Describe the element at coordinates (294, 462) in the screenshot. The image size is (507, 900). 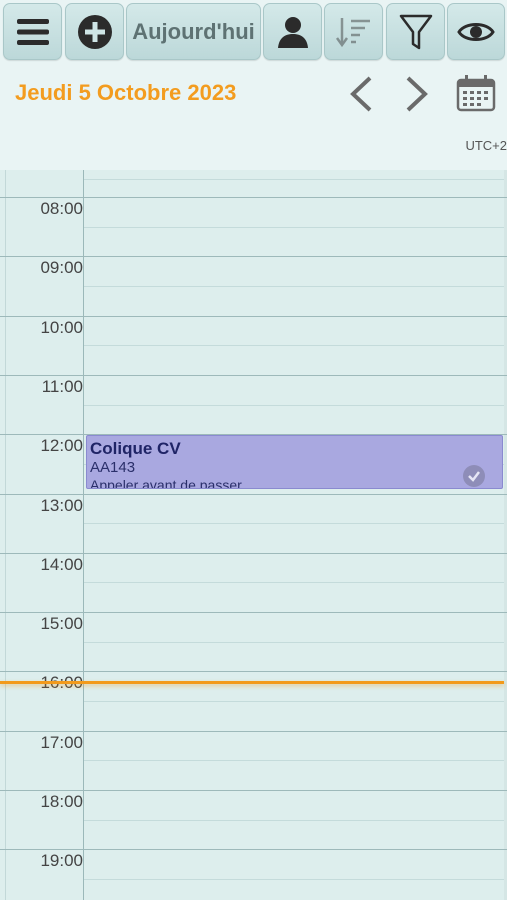
I see `event-block: Colique CV AA143 Appeler avant de passer` at that location.